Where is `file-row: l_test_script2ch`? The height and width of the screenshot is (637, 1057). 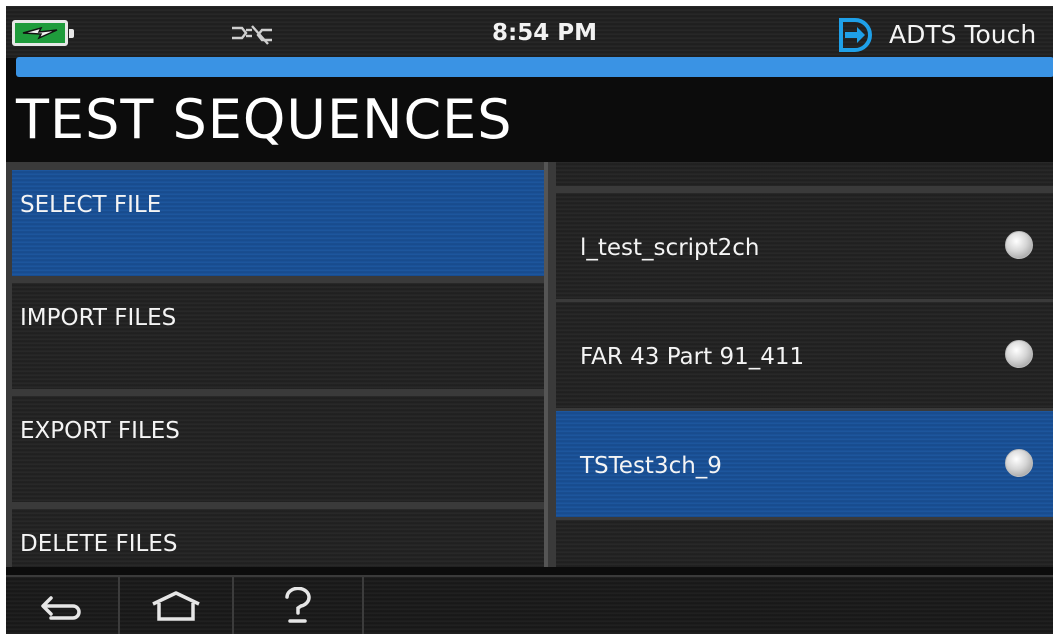
file-row: l_test_script2ch is located at coordinates (806, 246).